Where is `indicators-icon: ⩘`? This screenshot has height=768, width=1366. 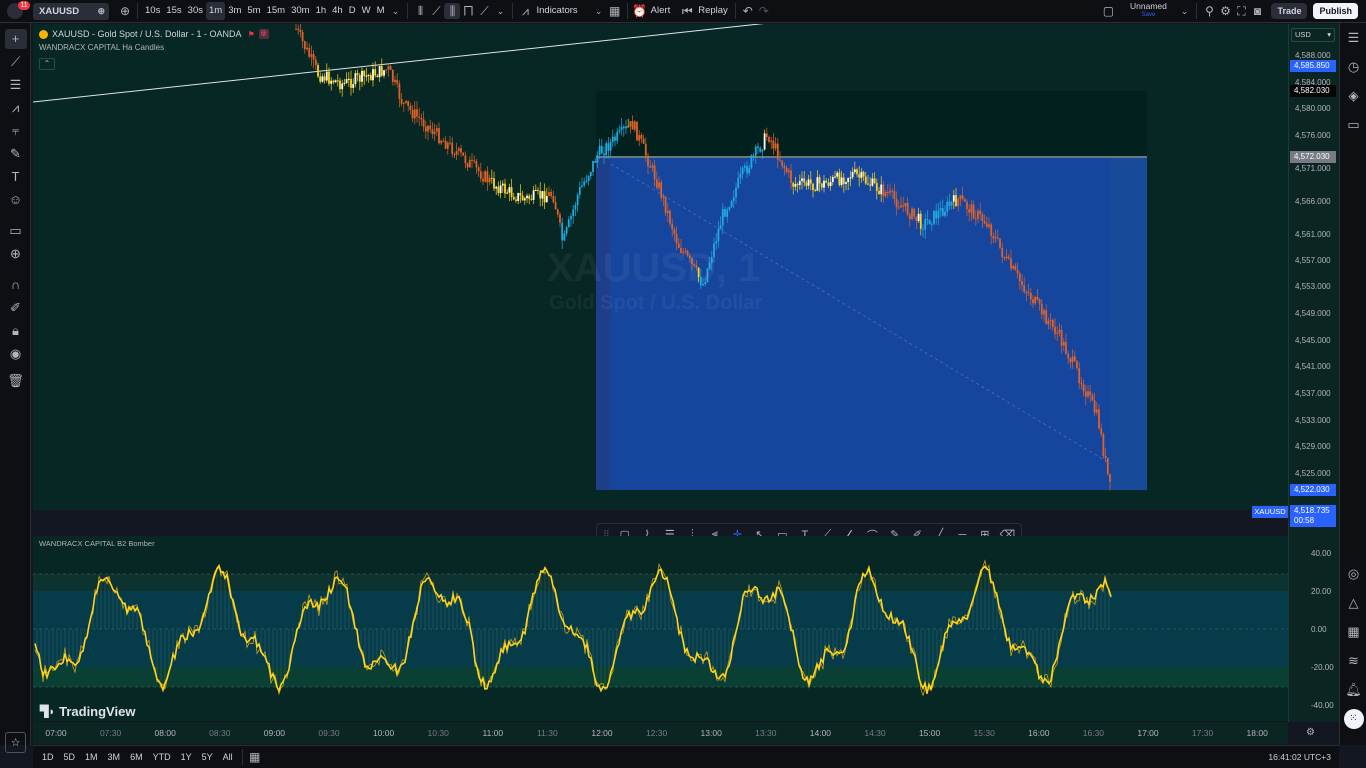 indicators-icon: ⩘ is located at coordinates (525, 11).